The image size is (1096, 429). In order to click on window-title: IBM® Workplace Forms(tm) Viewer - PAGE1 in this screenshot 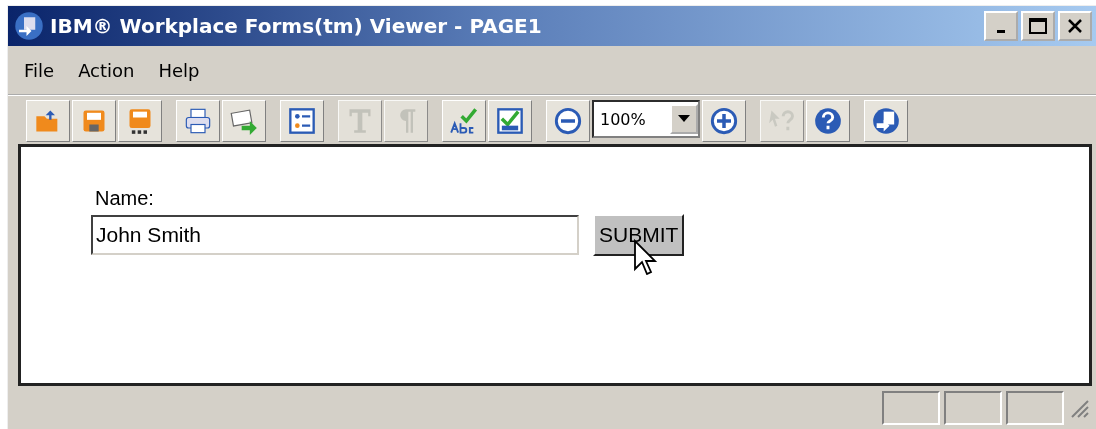, I will do `click(296, 26)`.